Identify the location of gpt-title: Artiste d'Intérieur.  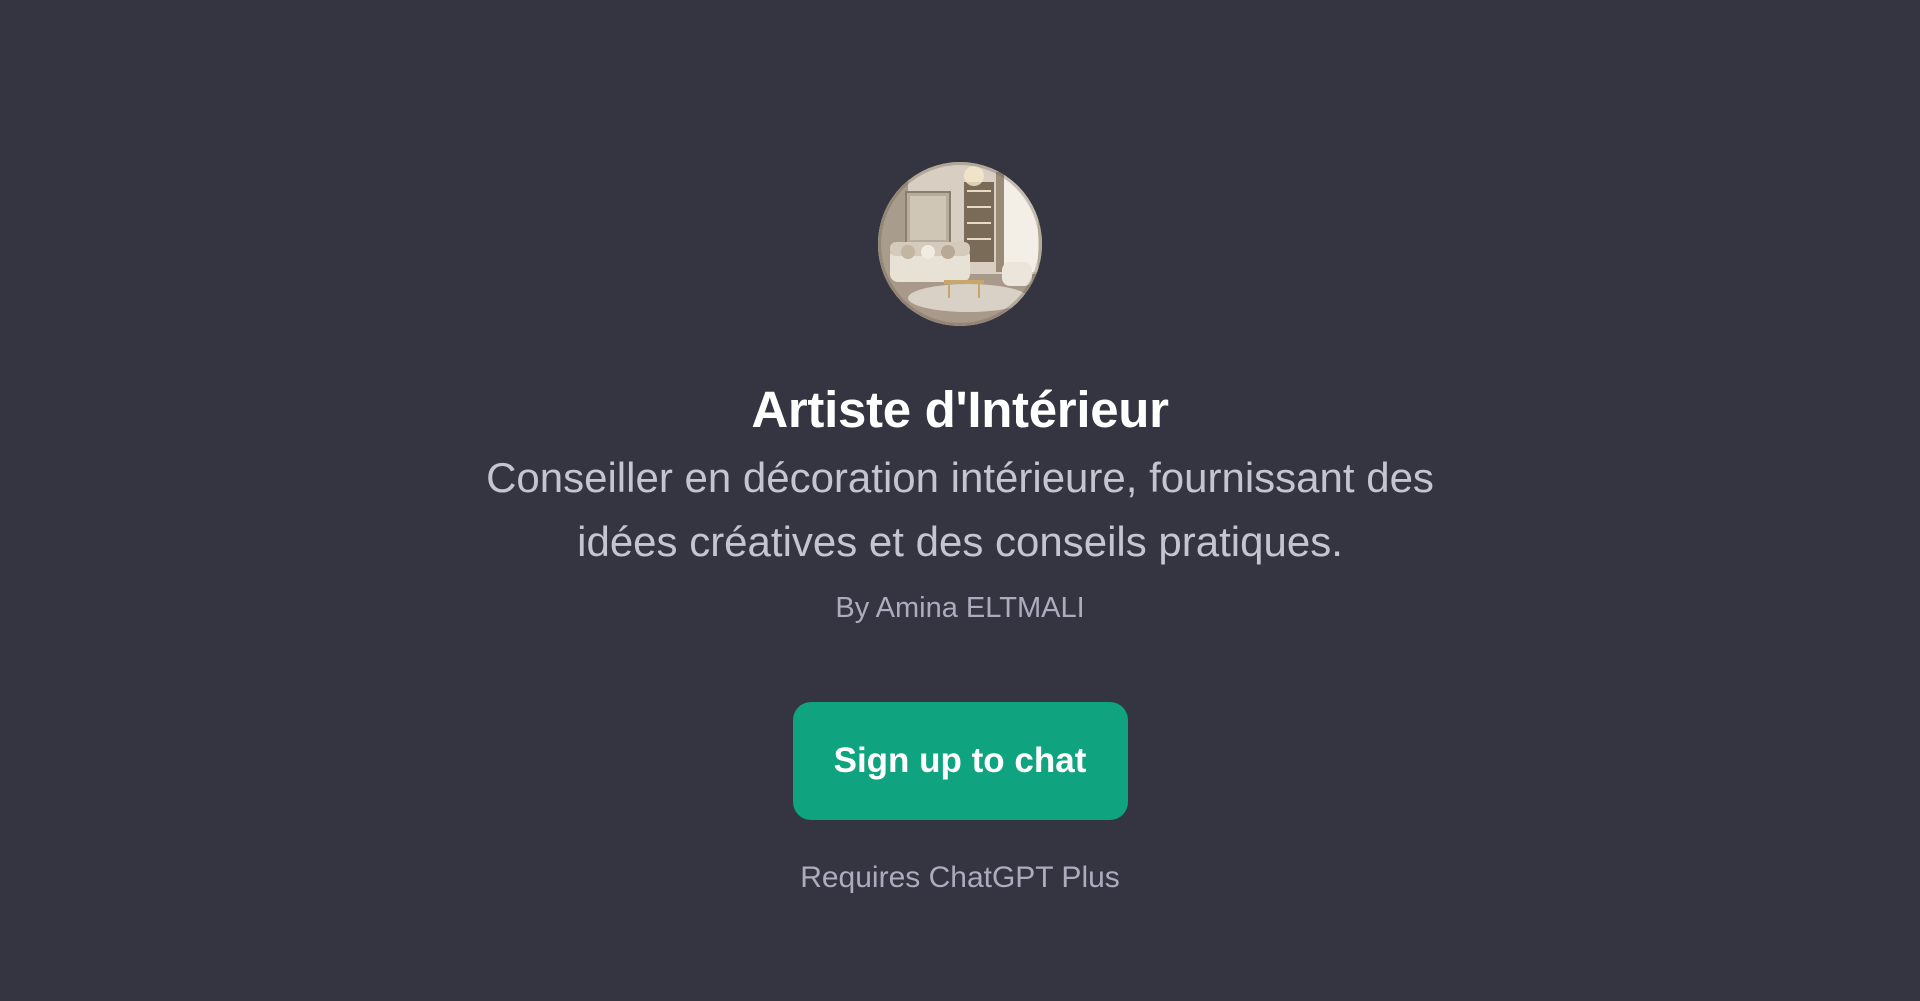
(960, 409).